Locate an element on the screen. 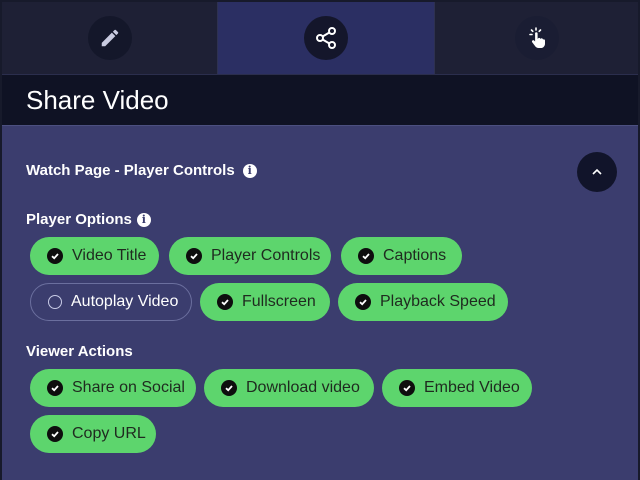 The image size is (640, 480). tab-interactions is located at coordinates (536, 38).